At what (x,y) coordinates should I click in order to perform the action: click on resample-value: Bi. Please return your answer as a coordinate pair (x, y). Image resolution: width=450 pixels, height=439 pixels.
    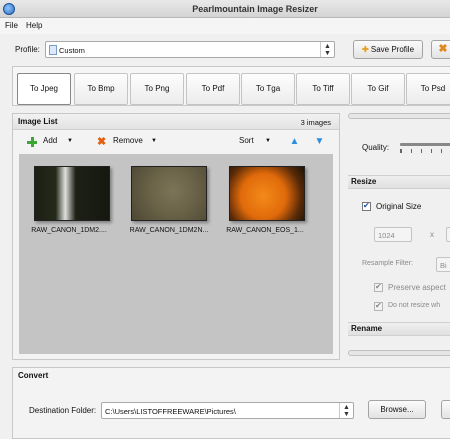
    Looking at the image, I should click on (443, 265).